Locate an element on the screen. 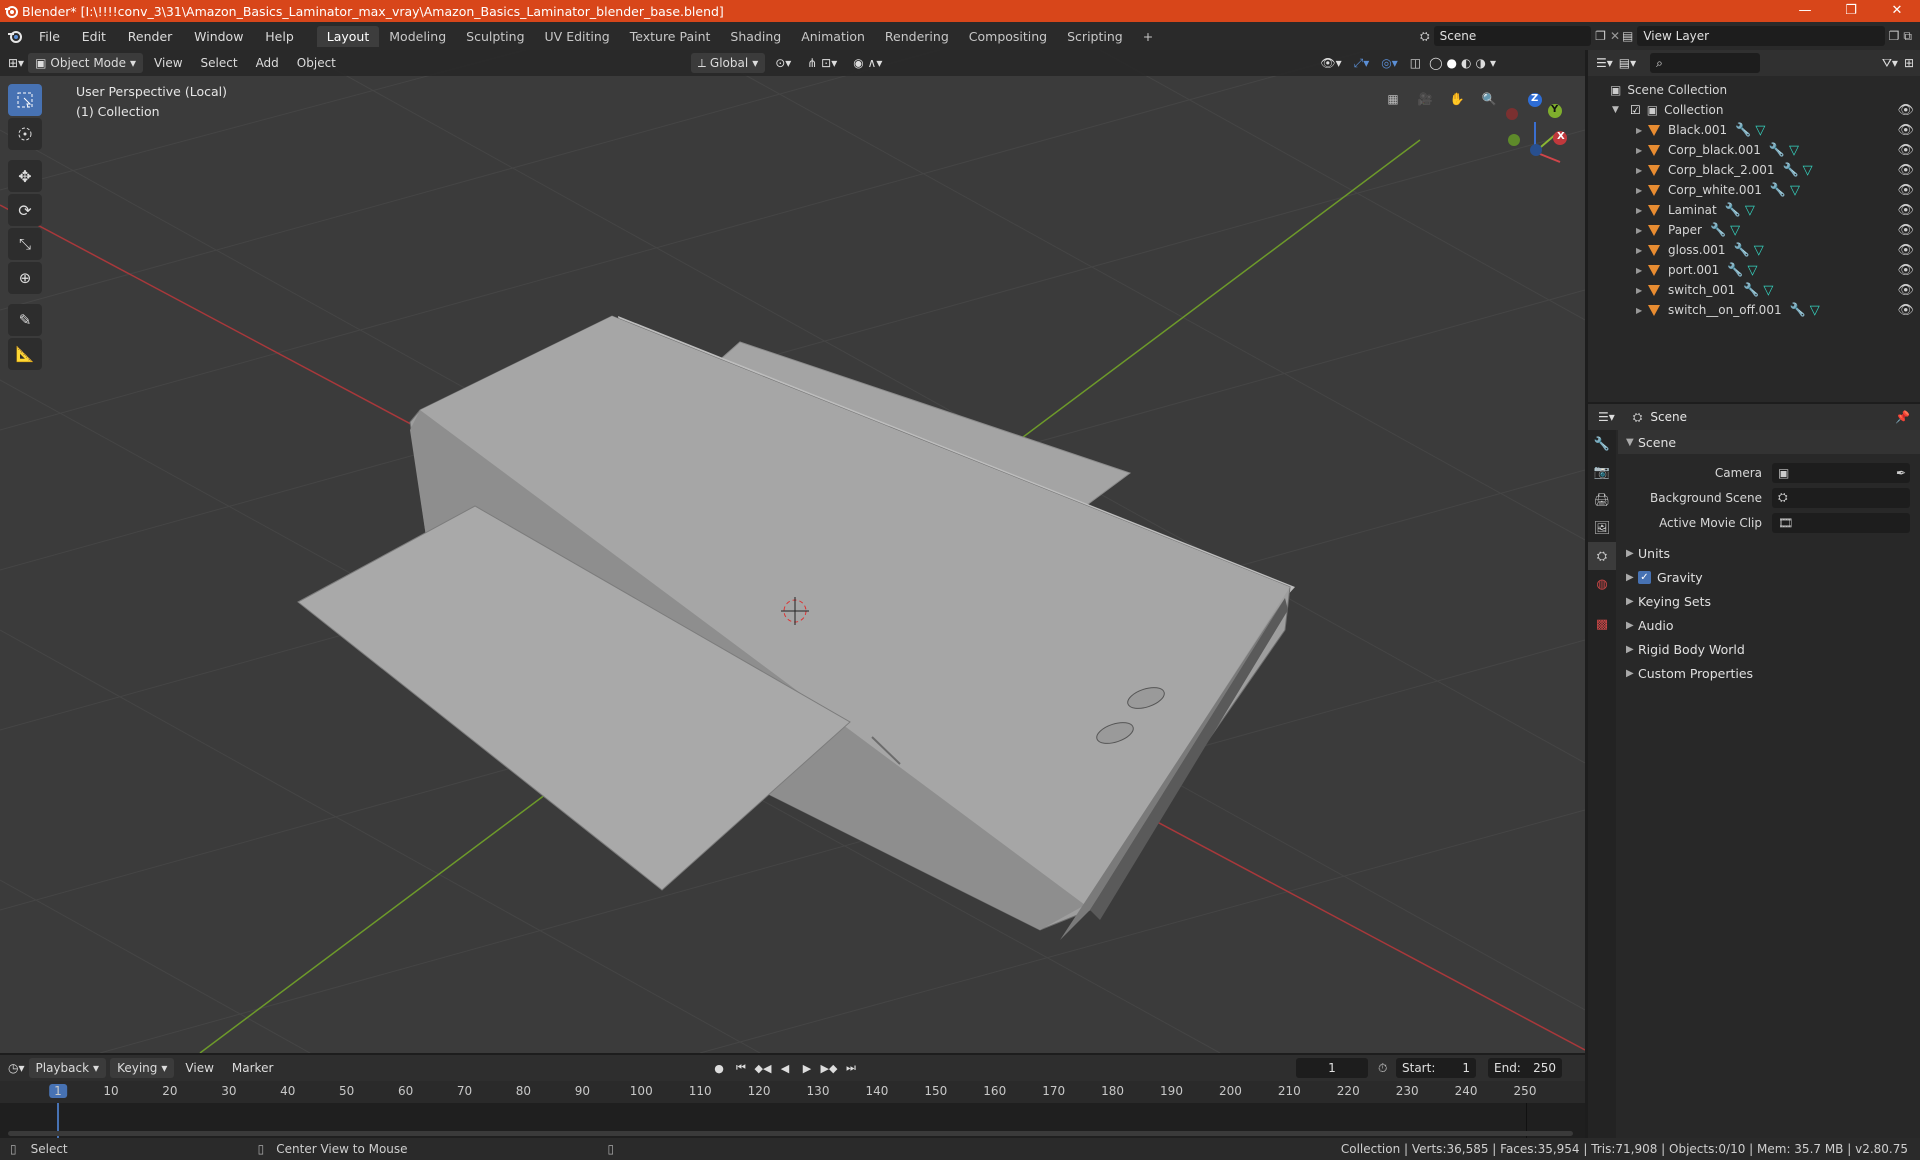 This screenshot has width=1920, height=1160. outliner-item: ▶ gloss.001 🔧 ▽ 👁 is located at coordinates (1754, 250).